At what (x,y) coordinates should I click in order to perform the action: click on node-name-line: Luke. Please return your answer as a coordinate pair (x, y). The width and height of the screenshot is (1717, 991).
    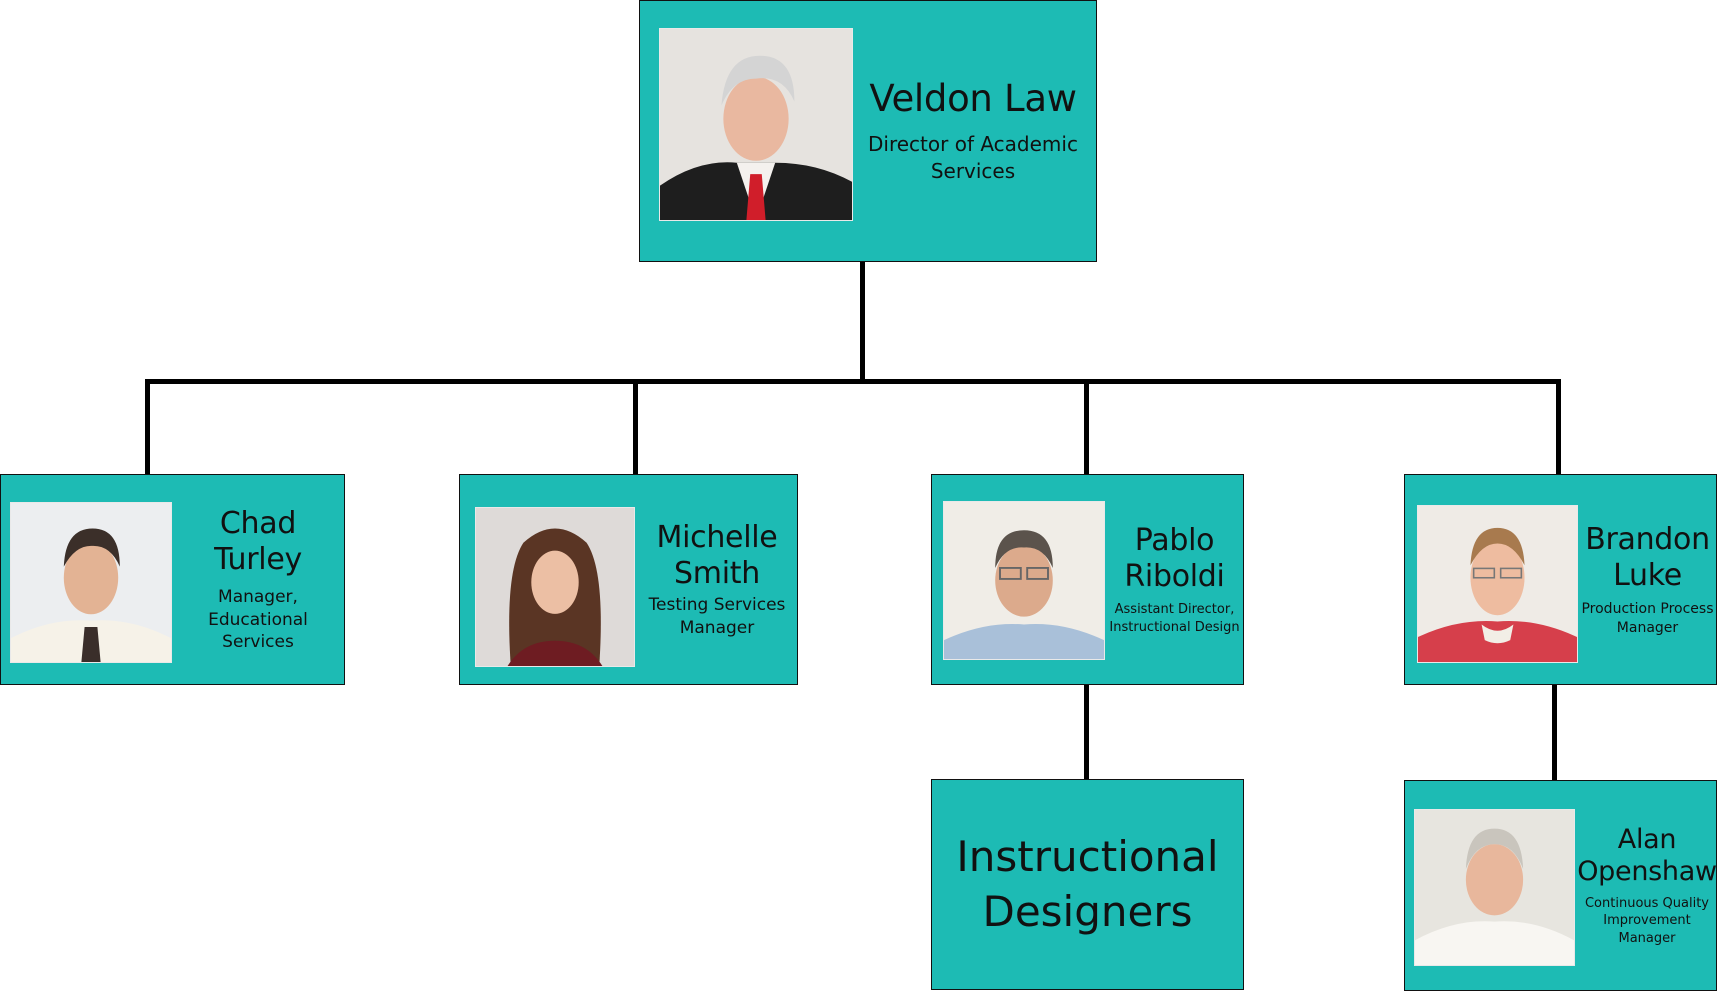
    Looking at the image, I should click on (1647, 576).